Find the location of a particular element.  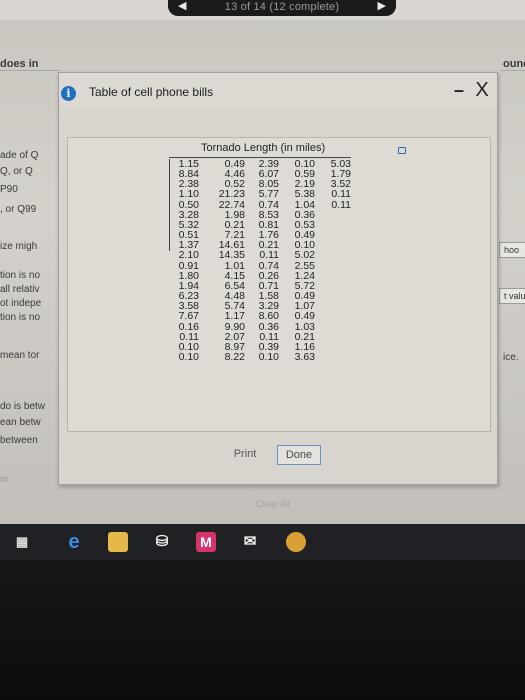

chrome-icon is located at coordinates (296, 542).